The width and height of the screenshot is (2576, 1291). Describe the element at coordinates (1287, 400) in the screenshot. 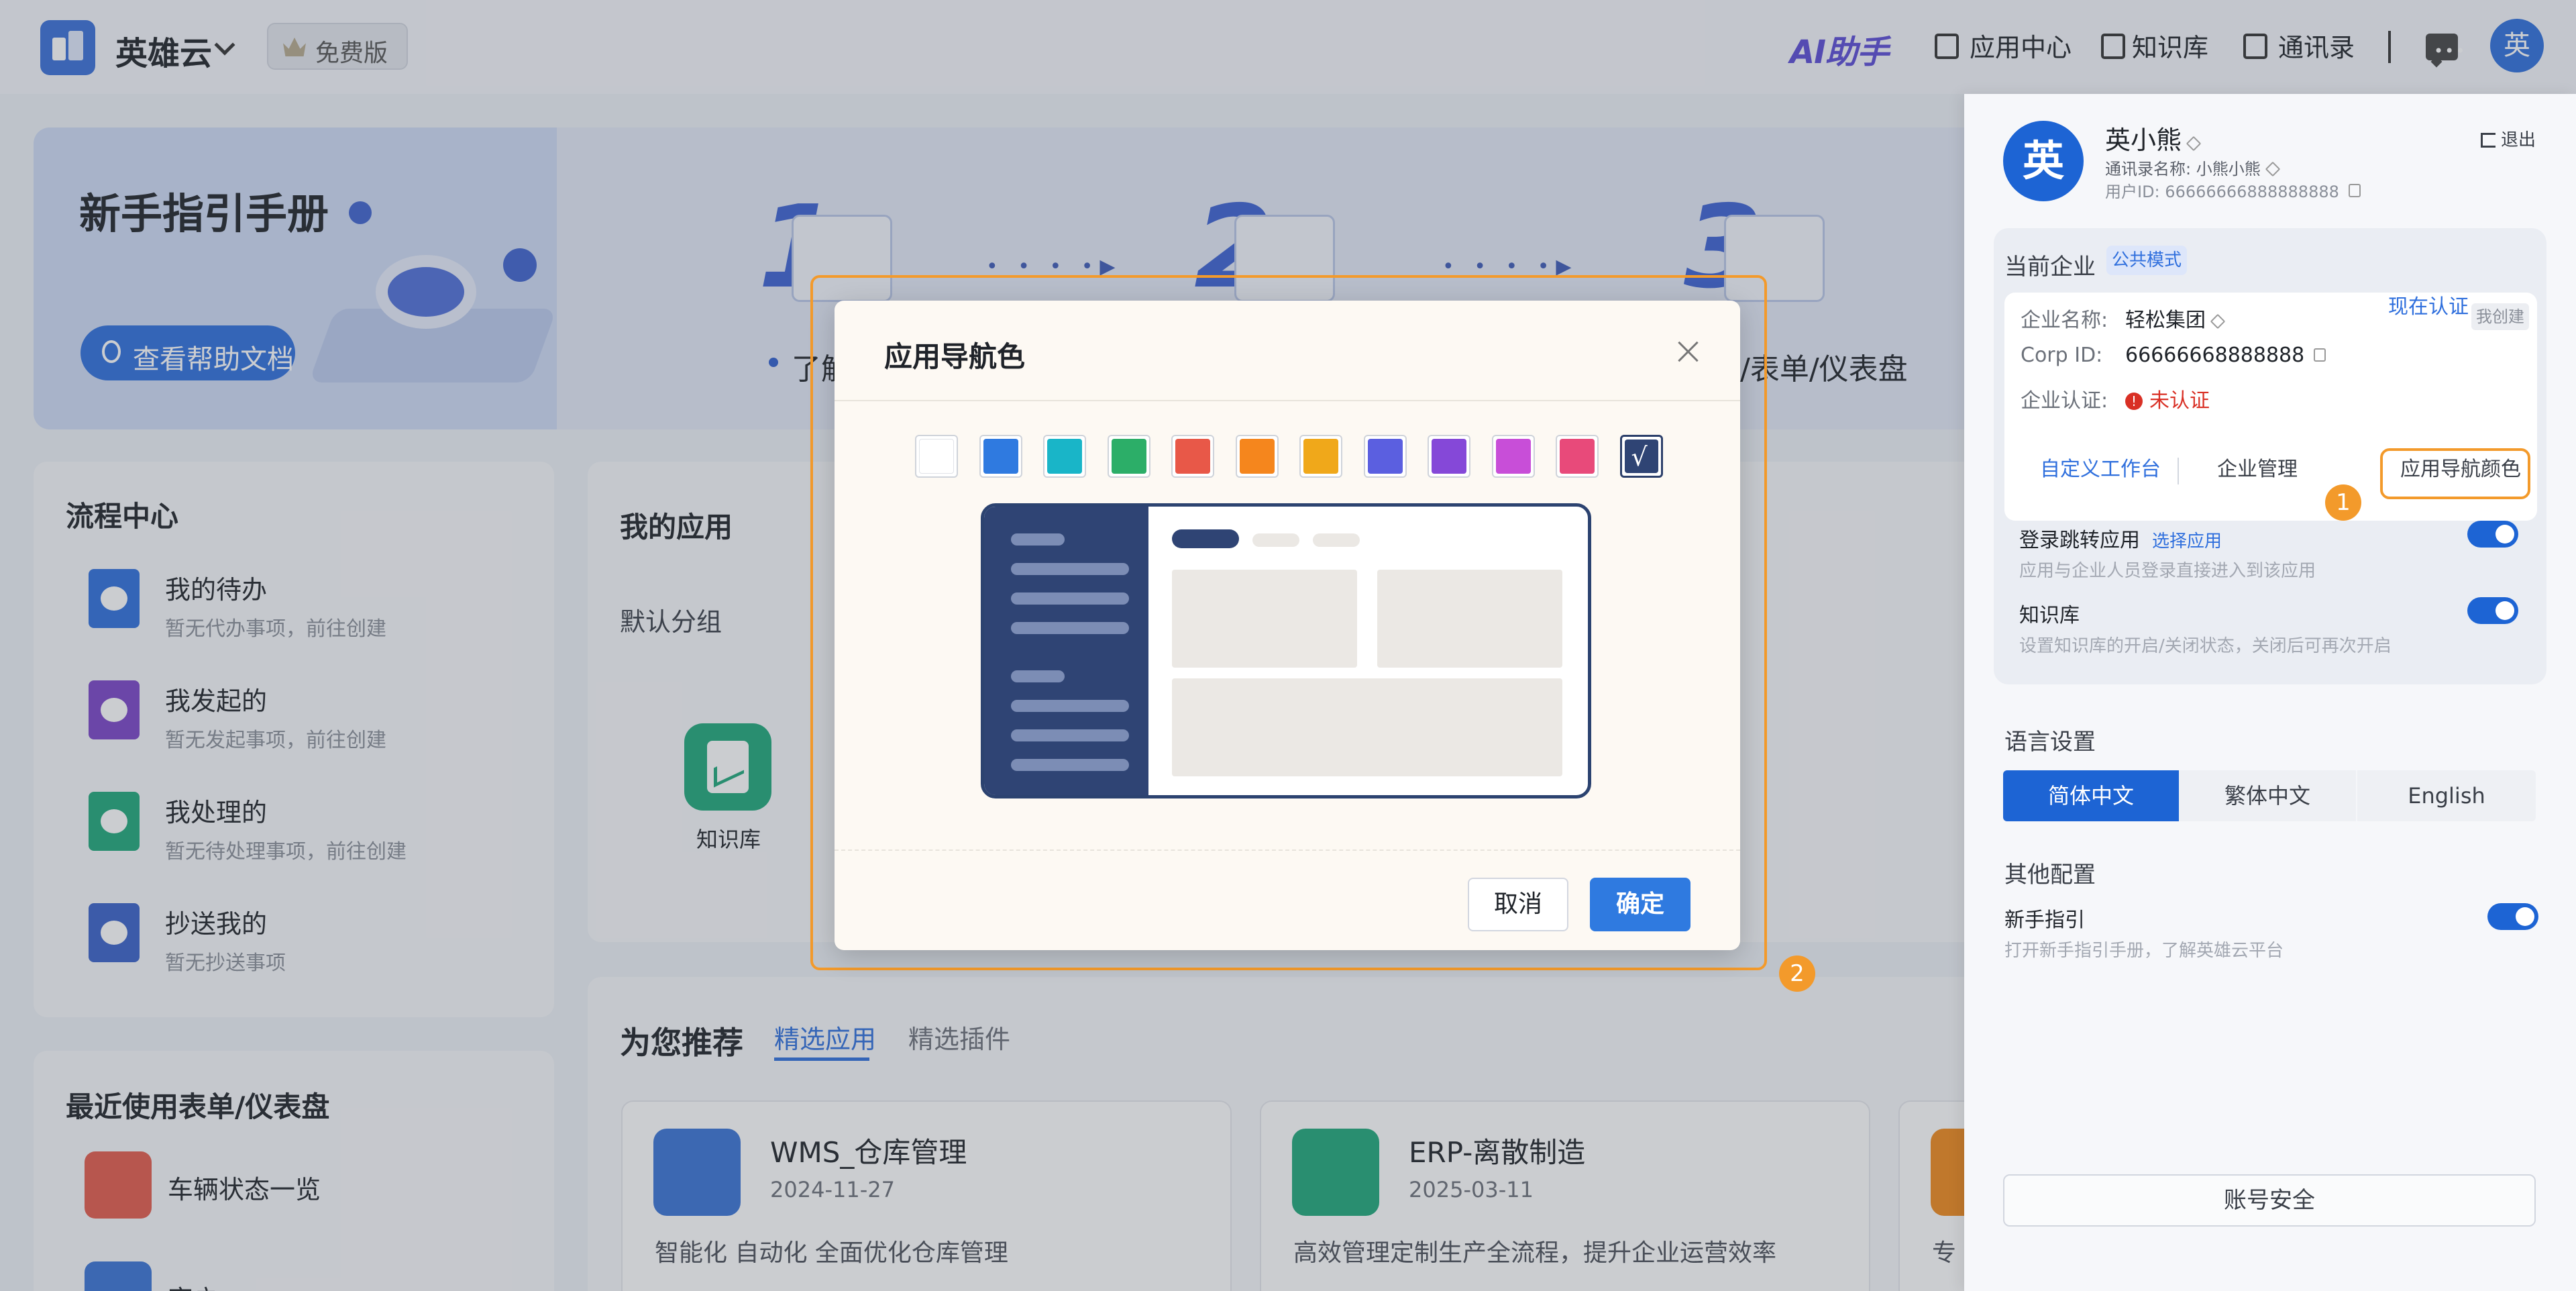

I see `dialog-divider` at that location.